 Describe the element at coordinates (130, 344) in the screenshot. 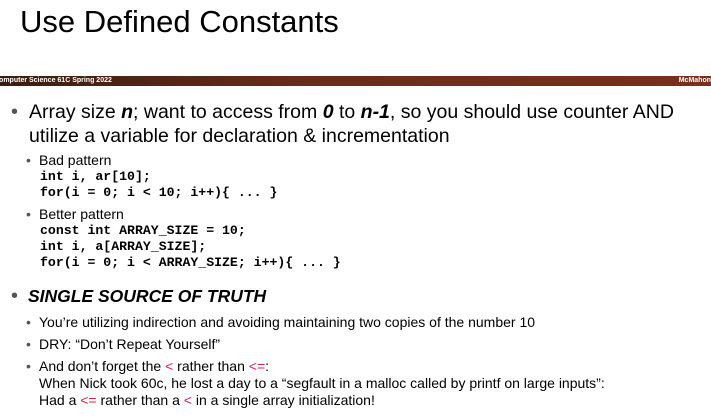

I see `dry-point: DRY: “Don’t Repeat Yourself”` at that location.